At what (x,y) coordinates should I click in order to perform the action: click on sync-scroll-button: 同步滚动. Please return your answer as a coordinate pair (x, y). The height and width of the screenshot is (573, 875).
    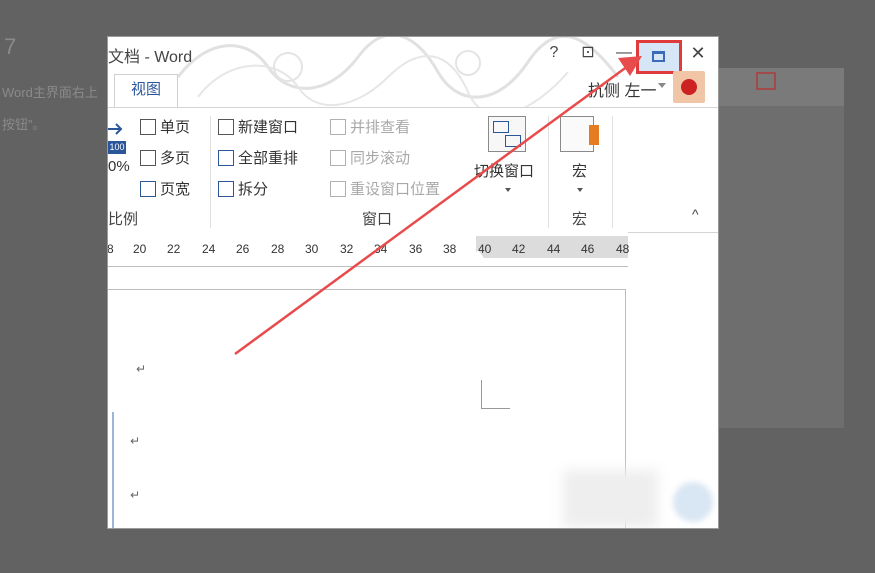
    Looking at the image, I should click on (370, 157).